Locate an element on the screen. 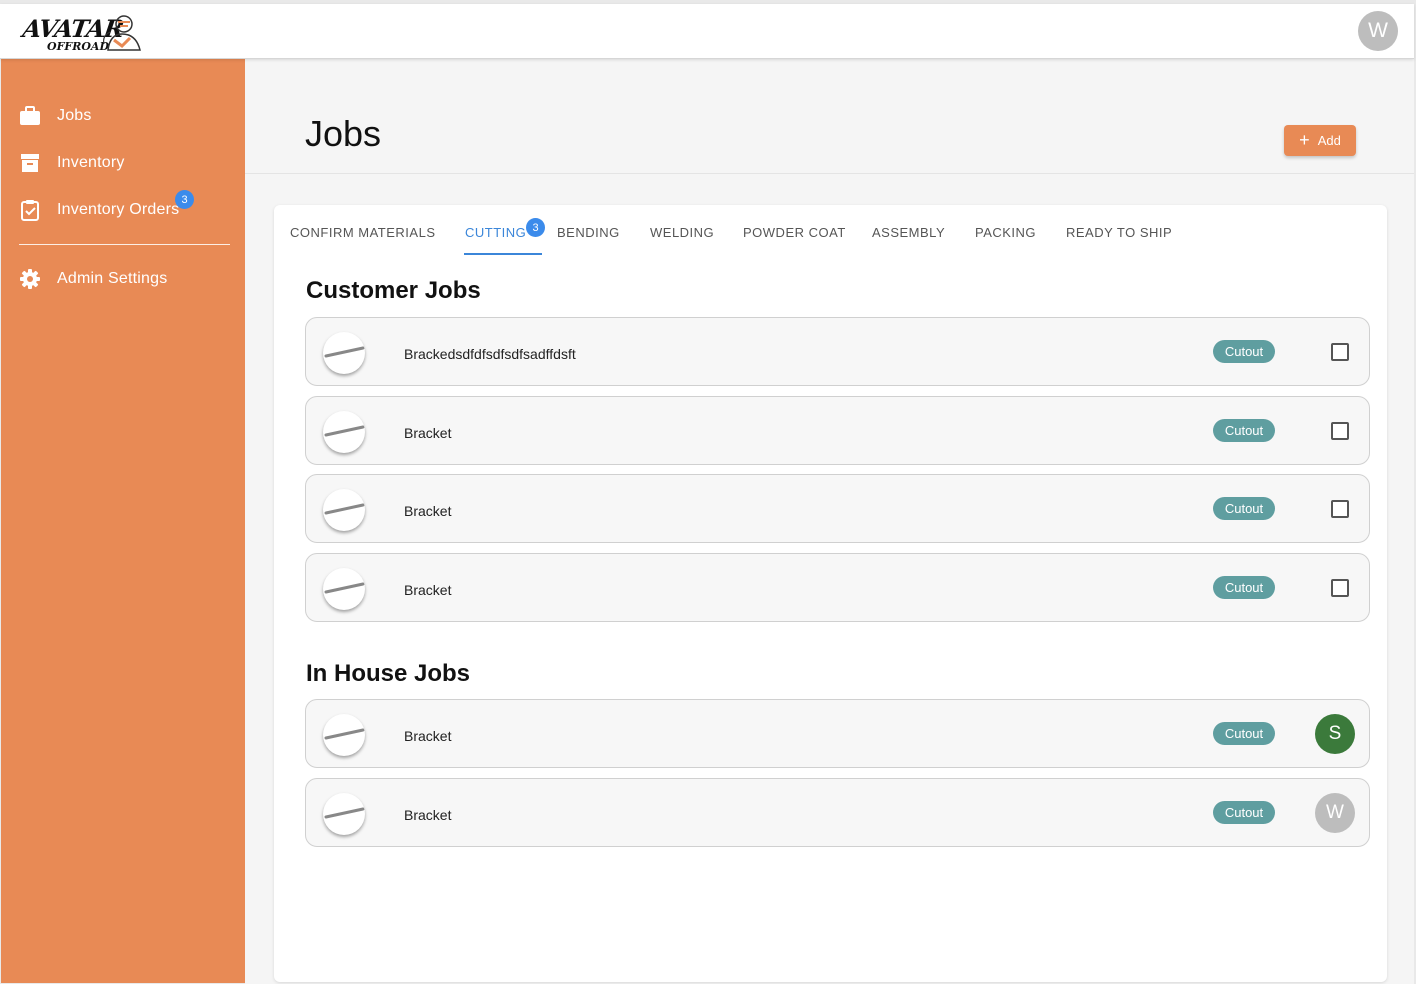  job-row: Bracket Cutout W is located at coordinates (837, 812).